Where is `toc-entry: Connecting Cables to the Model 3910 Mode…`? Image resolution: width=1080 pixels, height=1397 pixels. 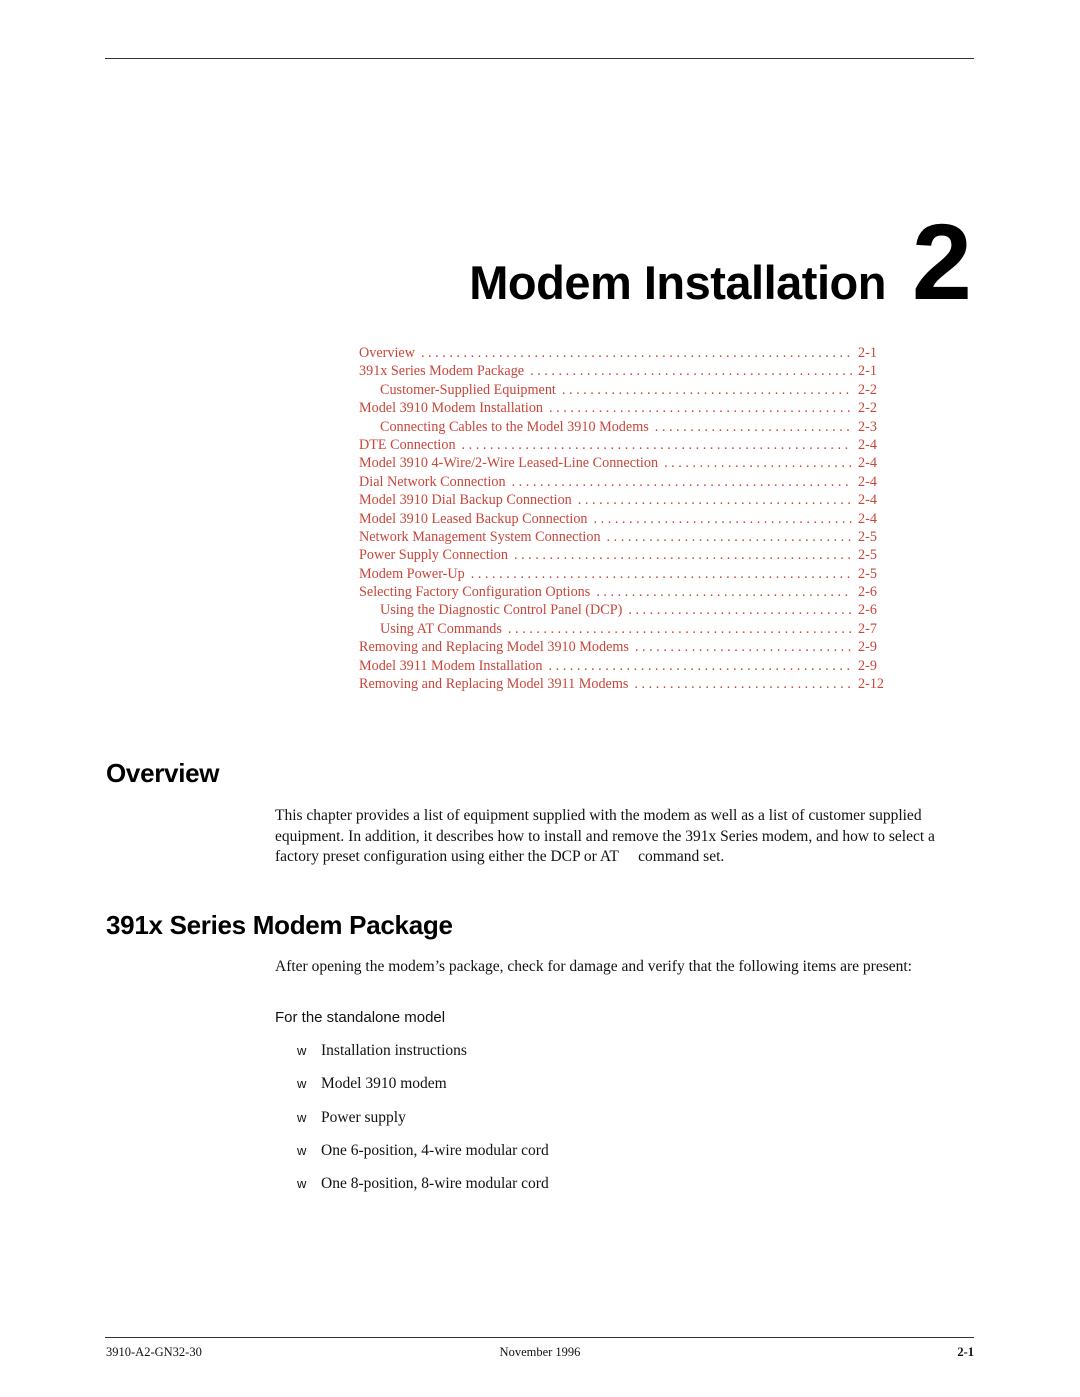 toc-entry: Connecting Cables to the Model 3910 Mode… is located at coordinates (623, 428).